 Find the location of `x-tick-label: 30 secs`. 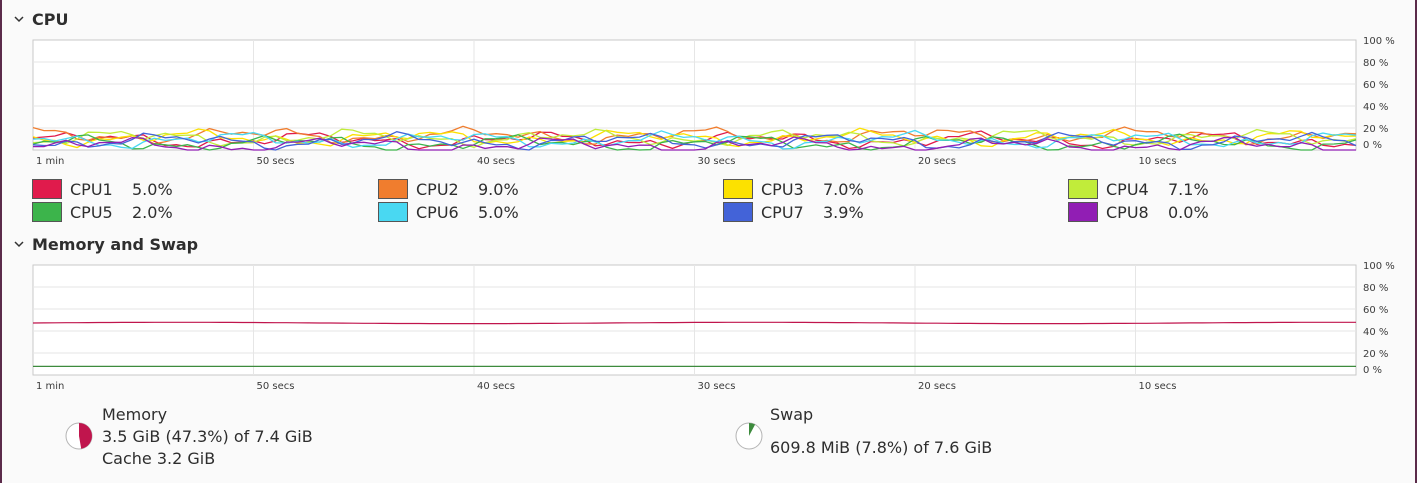

x-tick-label: 30 secs is located at coordinates (717, 386).